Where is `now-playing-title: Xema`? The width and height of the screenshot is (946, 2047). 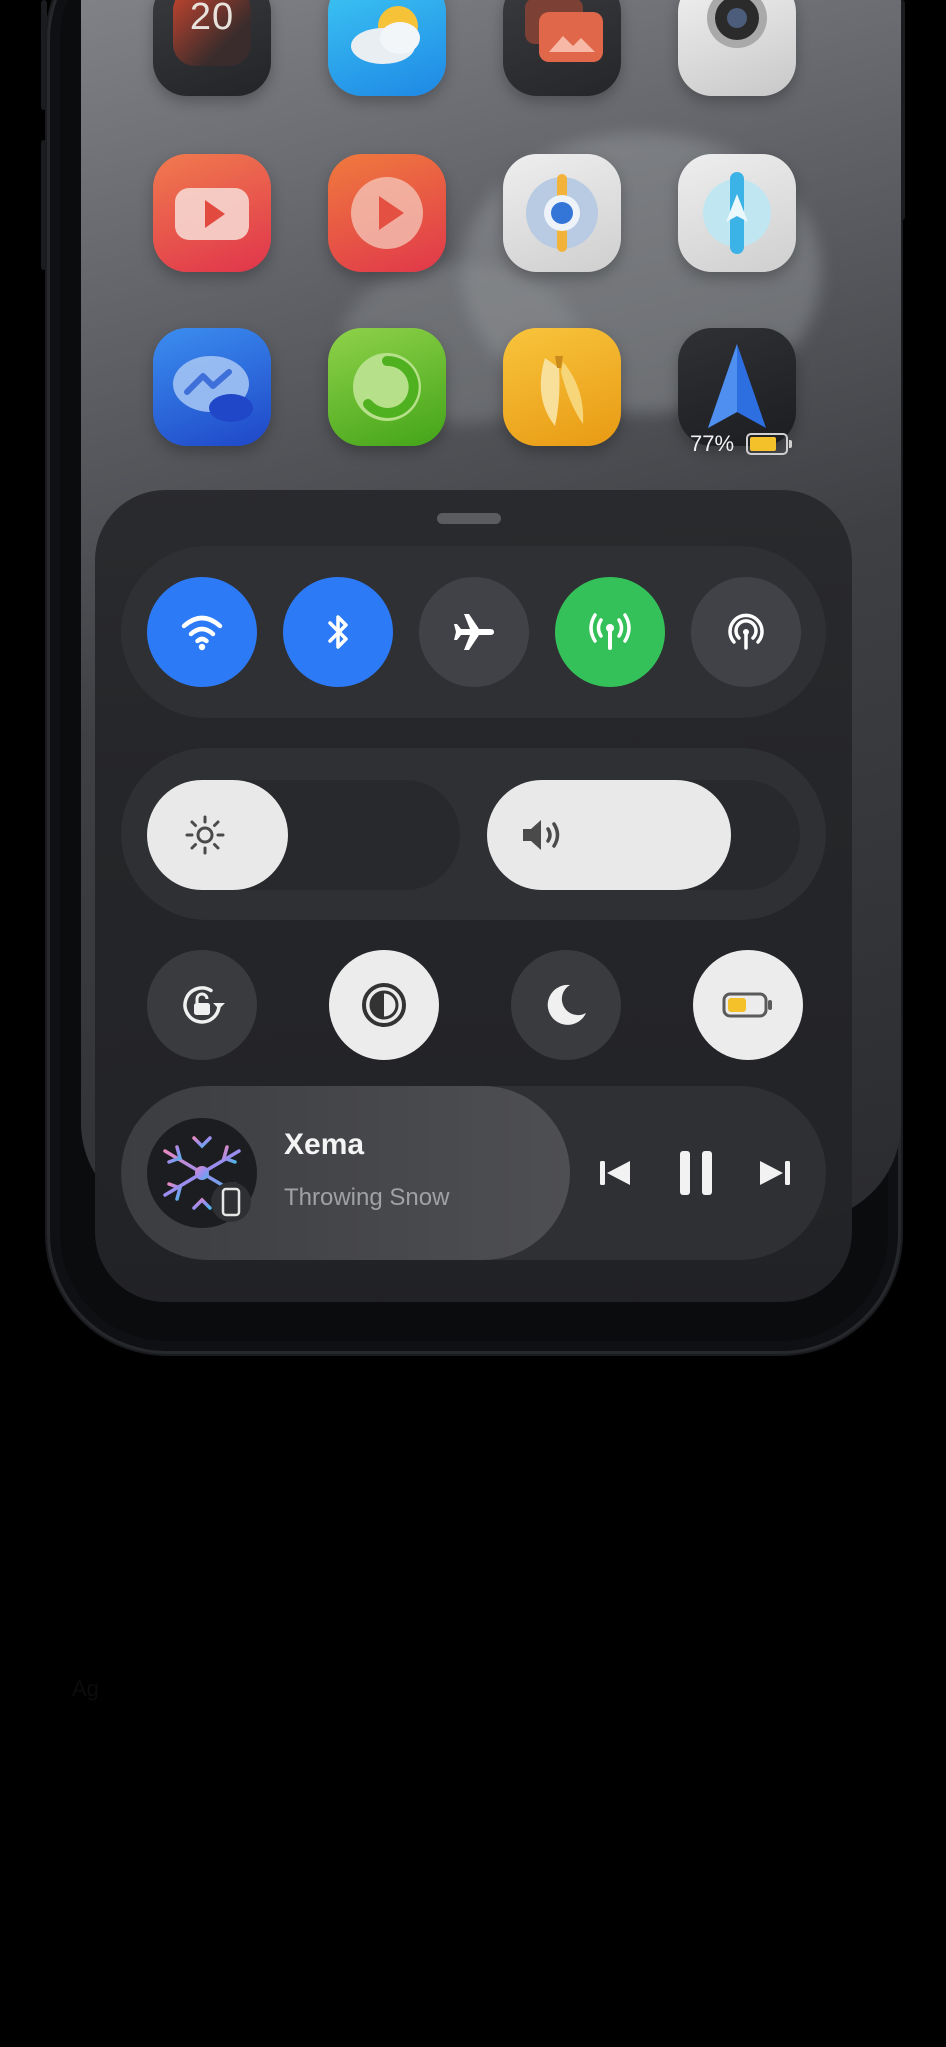
now-playing-title: Xema is located at coordinates (324, 1144).